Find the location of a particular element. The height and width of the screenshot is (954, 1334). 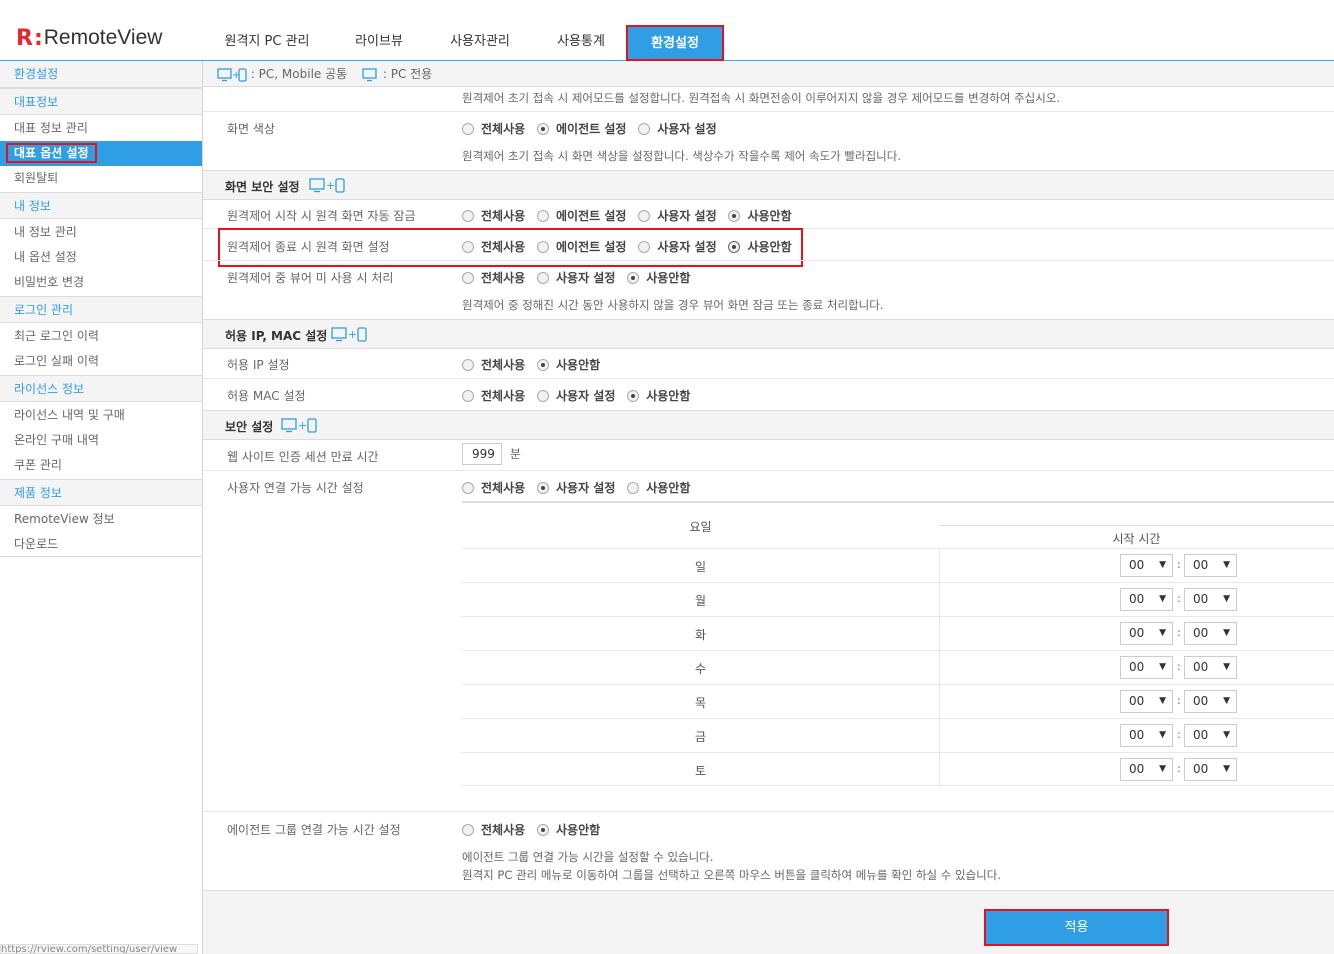

sidebar-item-license-history: 라이선스 내역 및 구매 is located at coordinates (101, 415).